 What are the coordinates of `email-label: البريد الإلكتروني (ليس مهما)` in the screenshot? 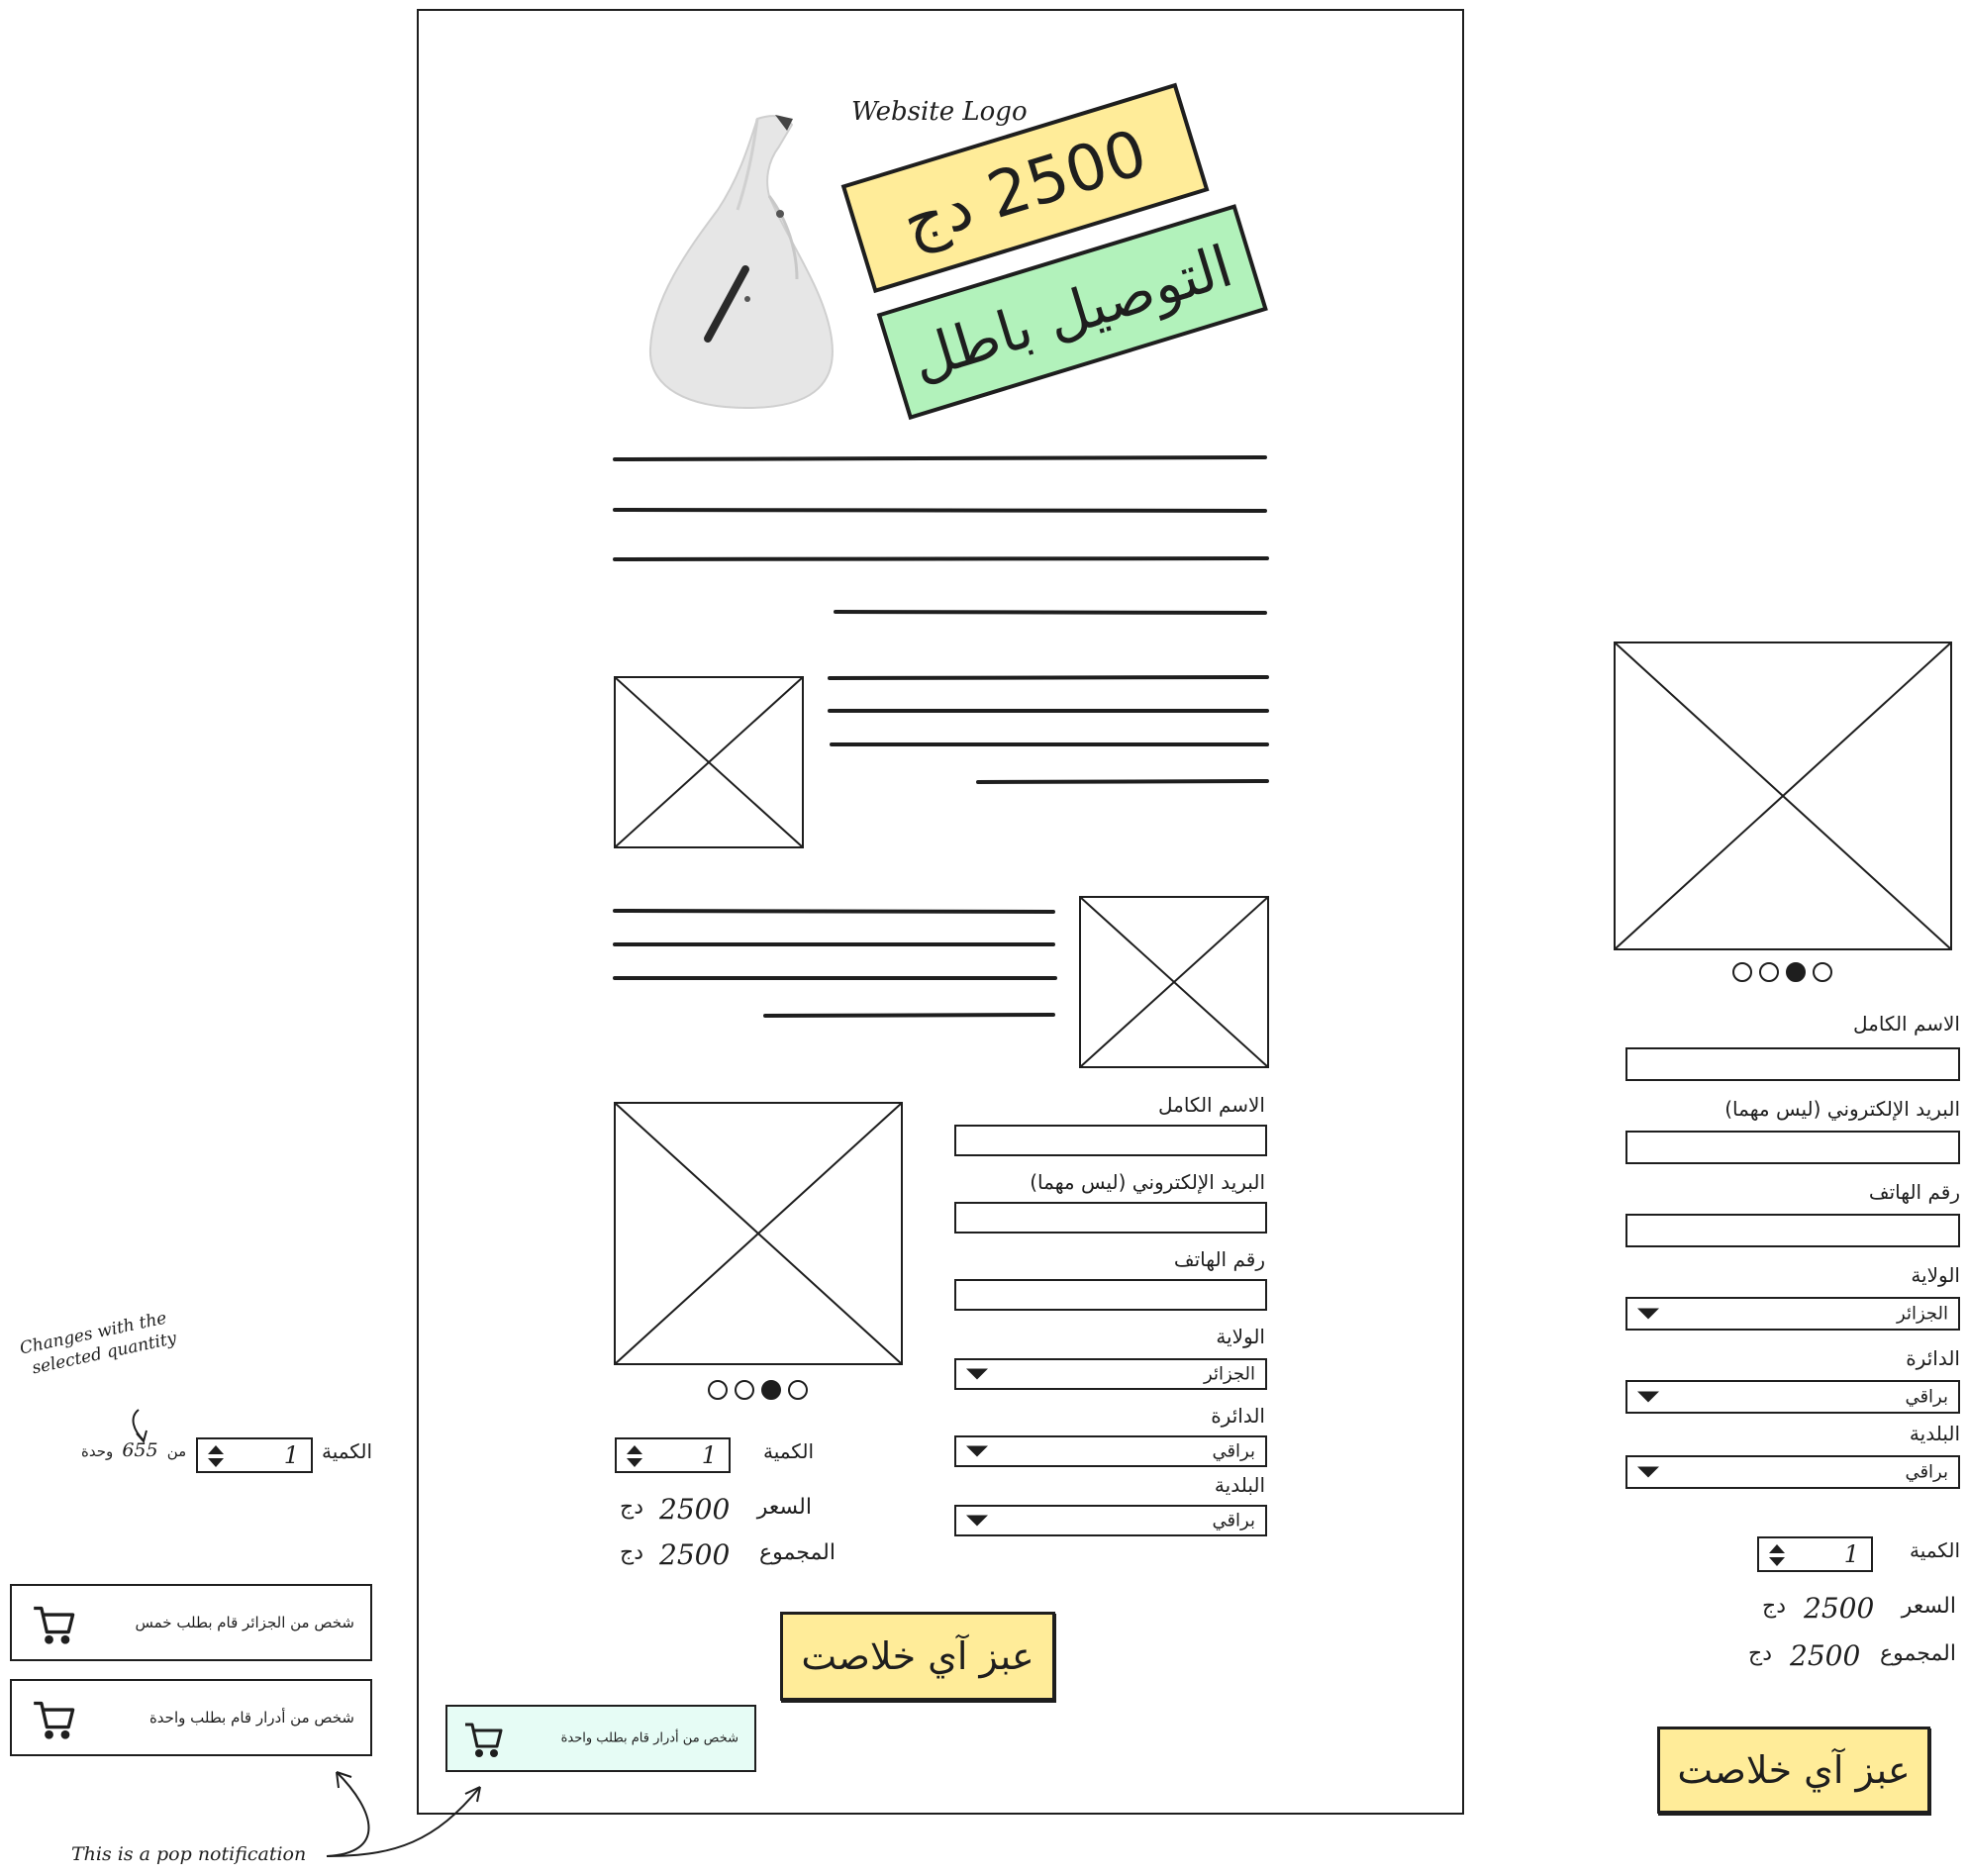 It's located at (1148, 1182).